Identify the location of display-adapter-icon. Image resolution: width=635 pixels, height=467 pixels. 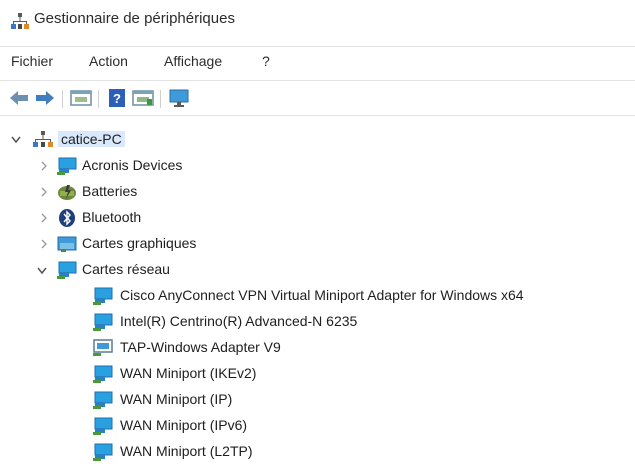
(67, 244).